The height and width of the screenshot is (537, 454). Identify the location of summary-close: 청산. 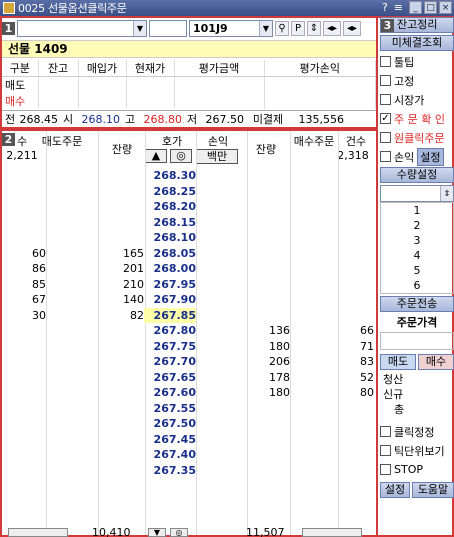
(393, 379).